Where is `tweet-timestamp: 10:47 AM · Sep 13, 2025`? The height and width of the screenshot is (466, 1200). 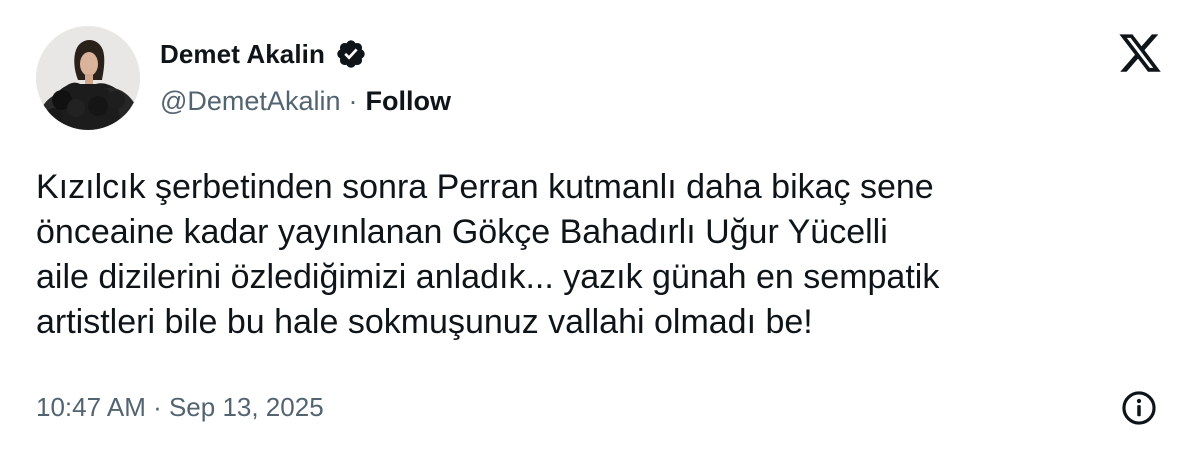
tweet-timestamp: 10:47 AM · Sep 13, 2025 is located at coordinates (180, 407).